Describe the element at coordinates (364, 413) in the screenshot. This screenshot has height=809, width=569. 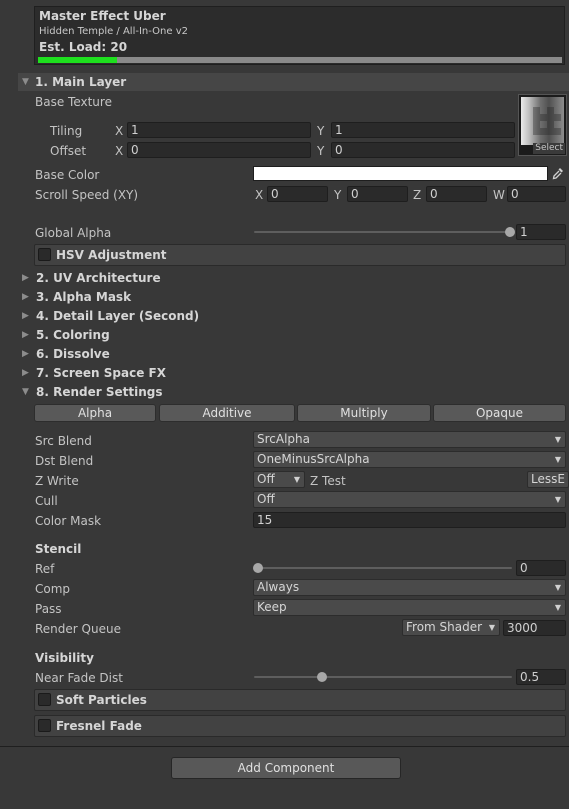
I see `blend-preset-multiply-button: Multiply` at that location.